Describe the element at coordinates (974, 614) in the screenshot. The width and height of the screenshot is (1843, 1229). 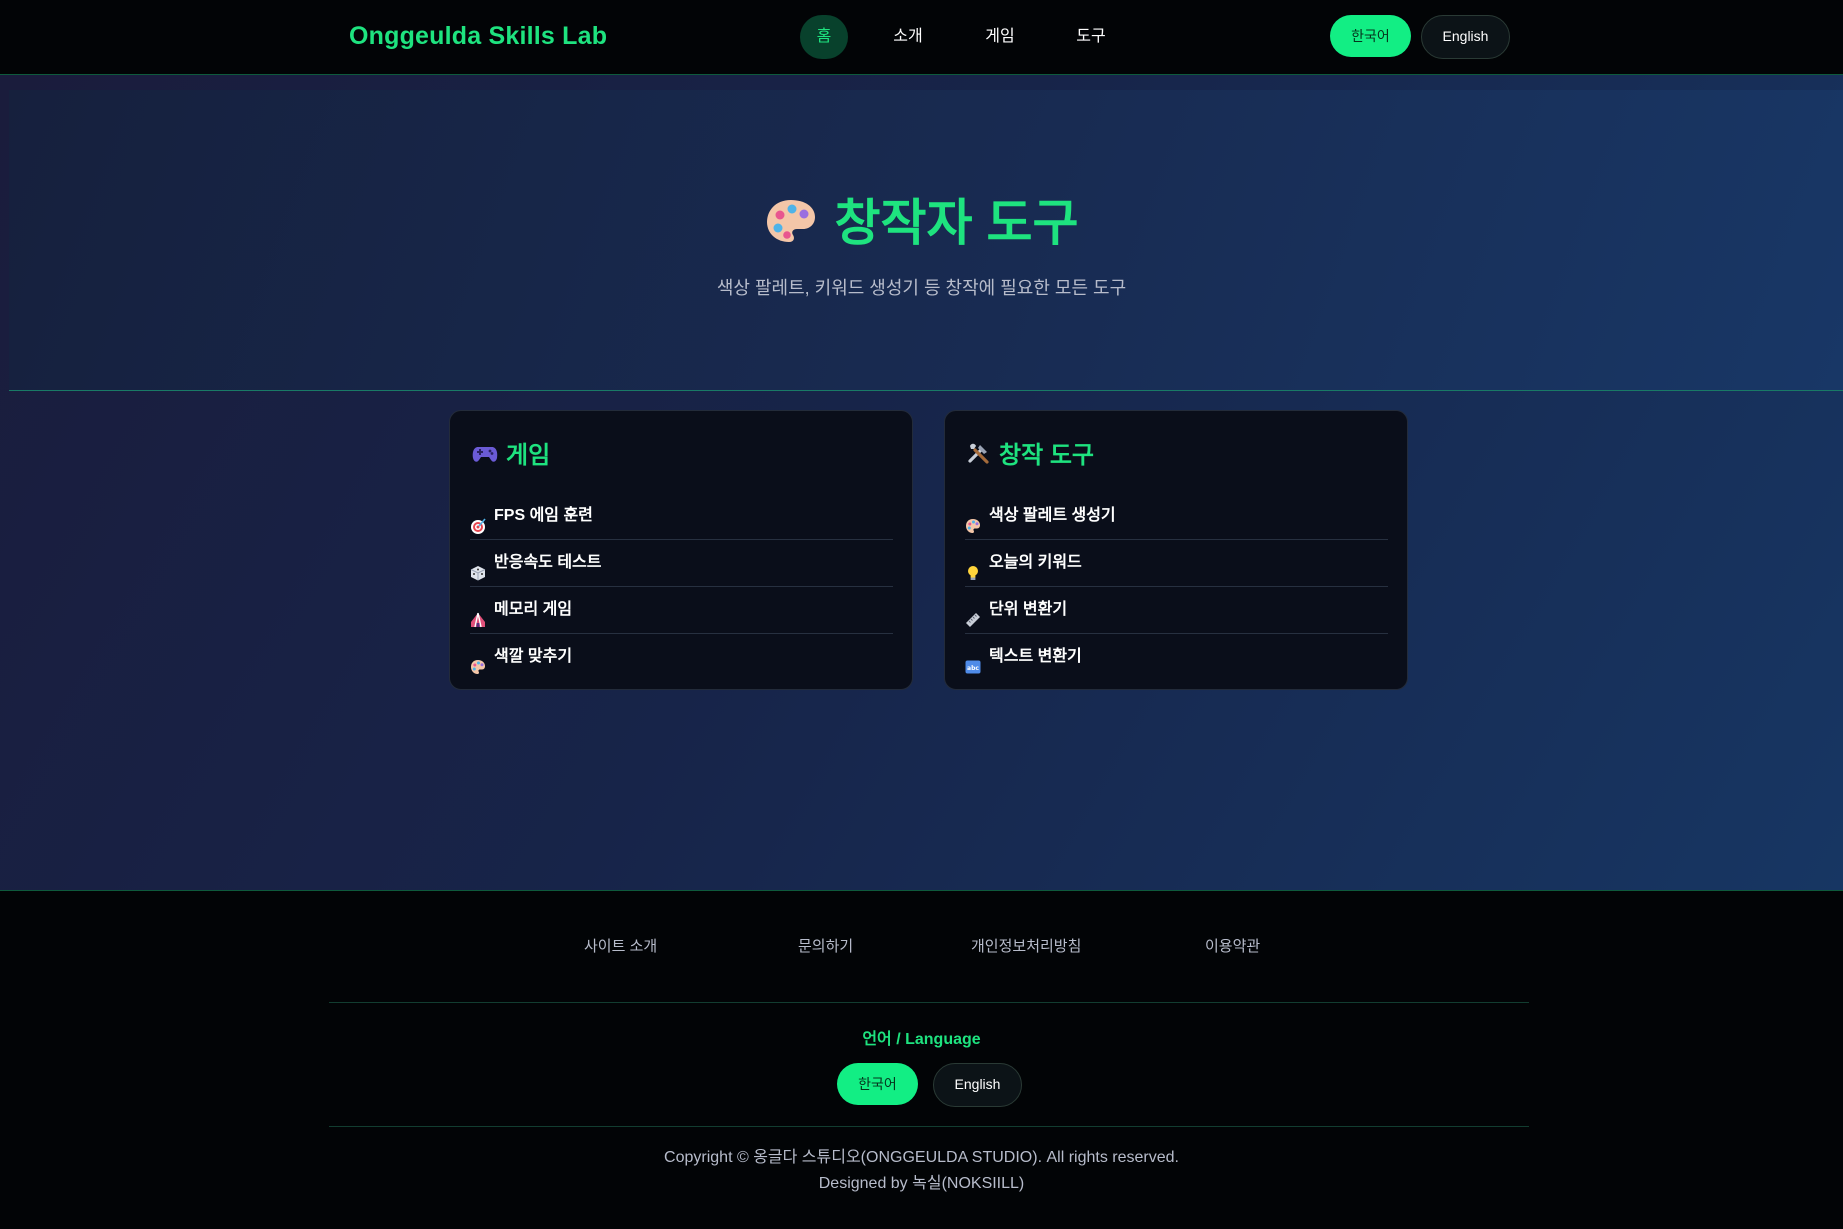
I see `ruler-icon` at that location.